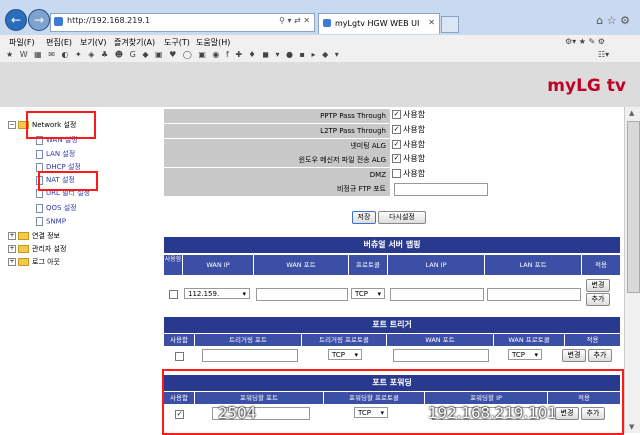  I want to click on netmeeting-checkbox: ✓, so click(396, 144).